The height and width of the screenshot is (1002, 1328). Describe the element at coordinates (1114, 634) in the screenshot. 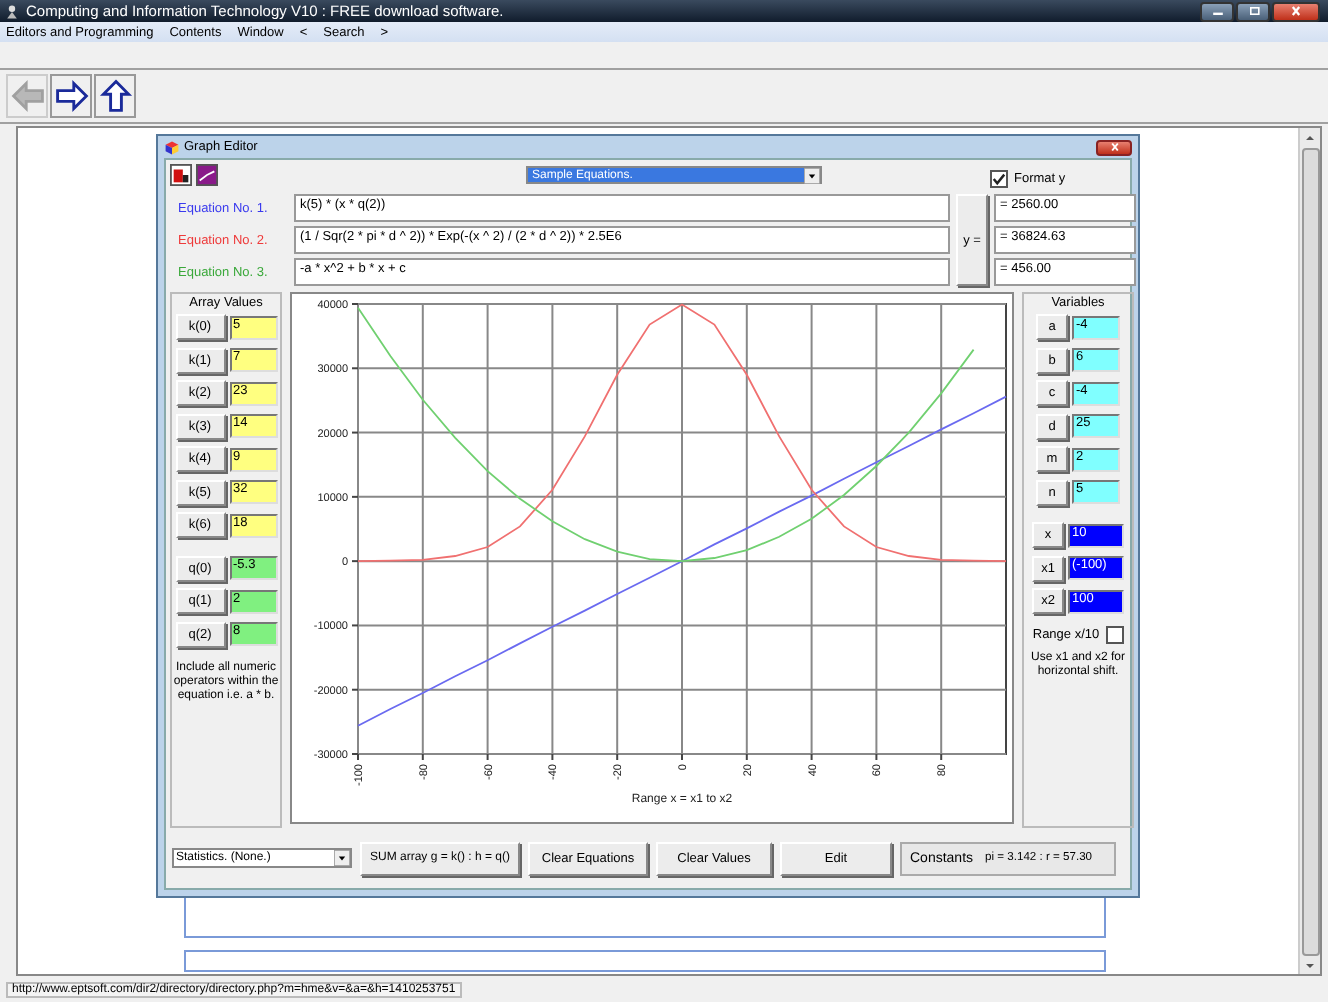

I see `range-checkbox` at that location.